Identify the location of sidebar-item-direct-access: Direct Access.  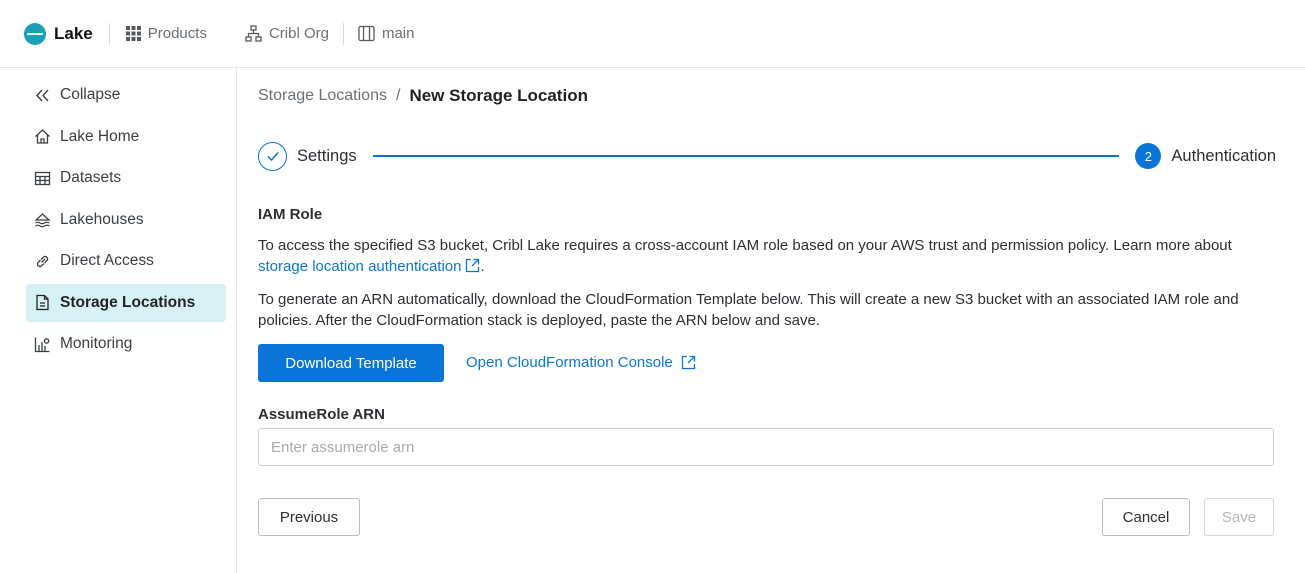
(126, 261).